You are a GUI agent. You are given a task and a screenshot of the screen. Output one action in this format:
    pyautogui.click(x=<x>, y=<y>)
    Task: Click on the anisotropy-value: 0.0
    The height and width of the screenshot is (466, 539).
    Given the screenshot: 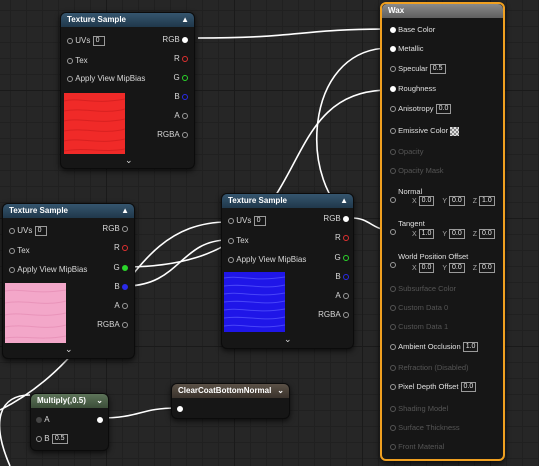 What is the action you would take?
    pyautogui.click(x=443, y=109)
    